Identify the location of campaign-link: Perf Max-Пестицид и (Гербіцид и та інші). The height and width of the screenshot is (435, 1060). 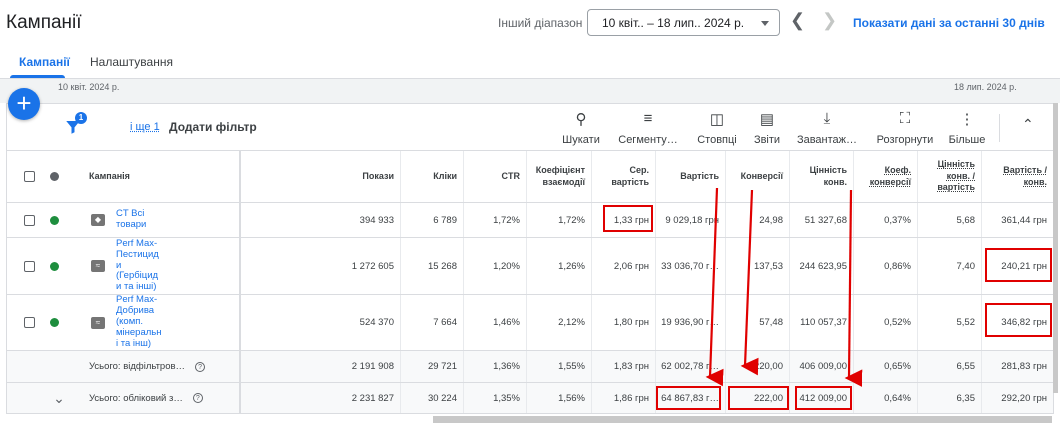
(141, 266).